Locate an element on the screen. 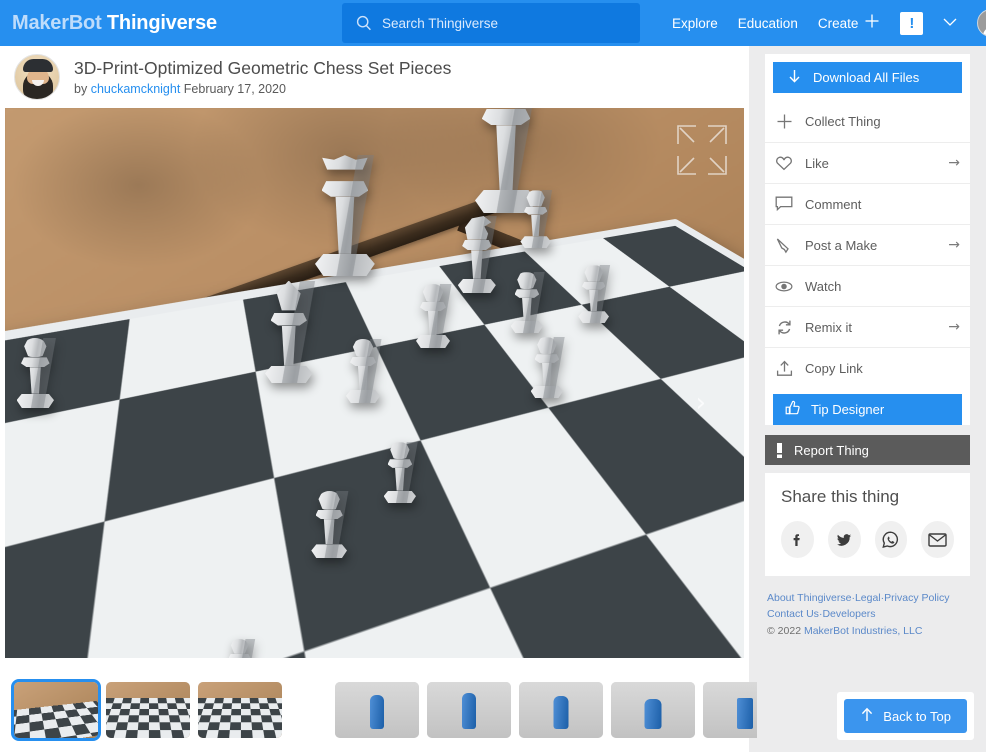  thumbnail-chess-board-full-setup is located at coordinates (148, 710).